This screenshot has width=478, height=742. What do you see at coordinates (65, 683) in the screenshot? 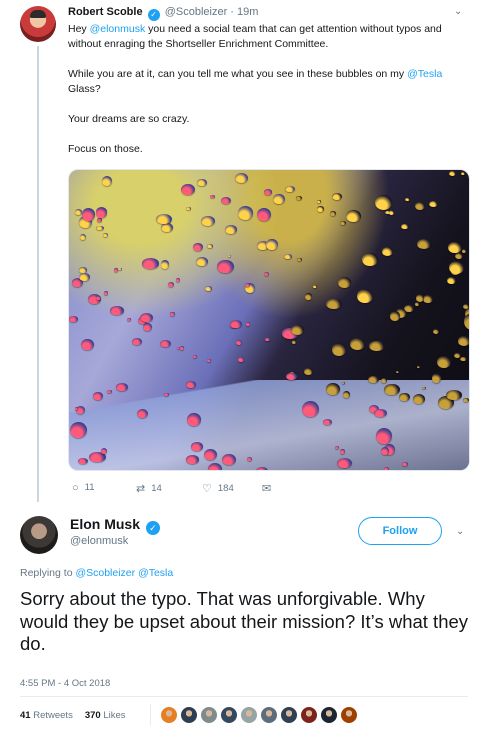
I see `tweet-timestamp: 4:55 PM - 4 Oct 2018` at bounding box center [65, 683].